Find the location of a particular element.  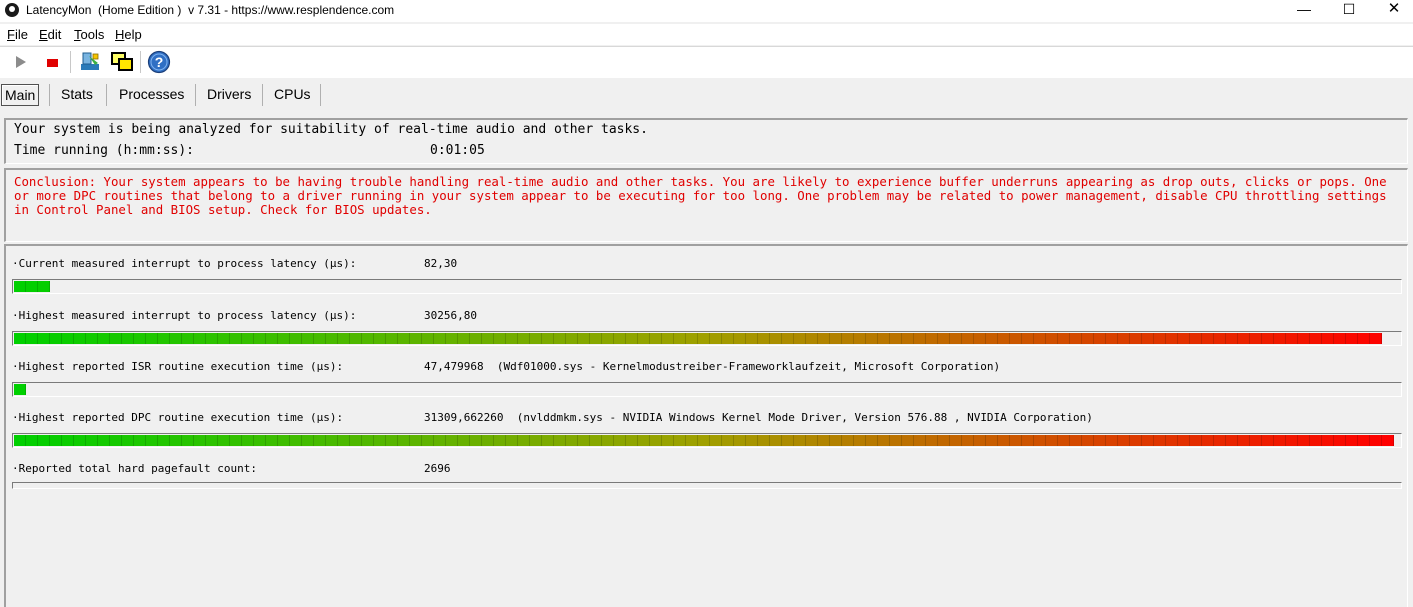

play-icon is located at coordinates (21, 62).